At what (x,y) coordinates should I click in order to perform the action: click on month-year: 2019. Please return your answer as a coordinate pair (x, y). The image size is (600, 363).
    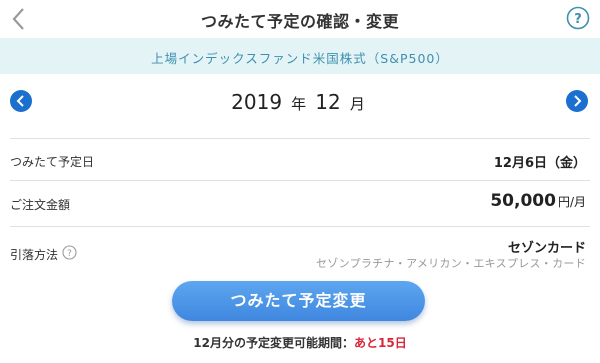
    Looking at the image, I should click on (257, 102).